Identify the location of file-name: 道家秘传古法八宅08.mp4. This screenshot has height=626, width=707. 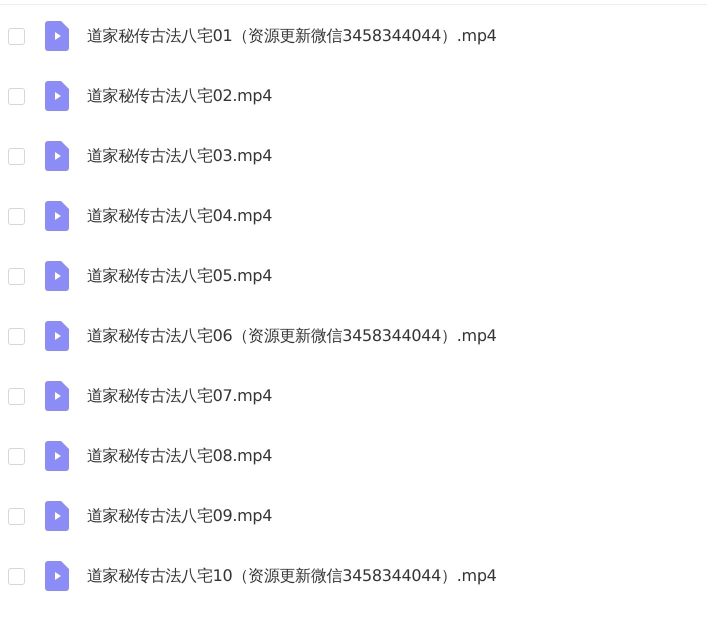
(179, 456).